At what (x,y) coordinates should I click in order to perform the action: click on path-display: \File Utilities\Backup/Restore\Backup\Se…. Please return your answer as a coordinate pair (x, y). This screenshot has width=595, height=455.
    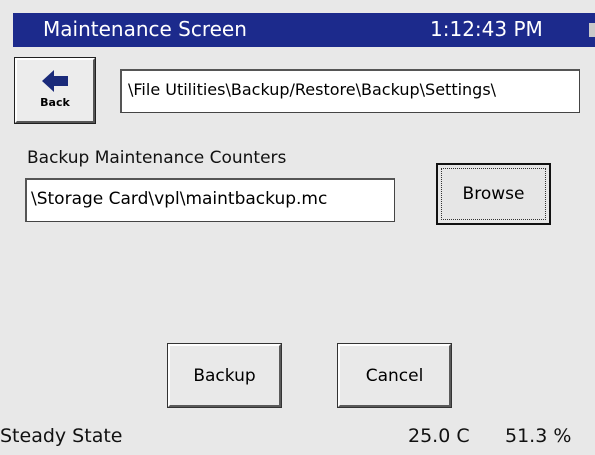
    Looking at the image, I should click on (350, 91).